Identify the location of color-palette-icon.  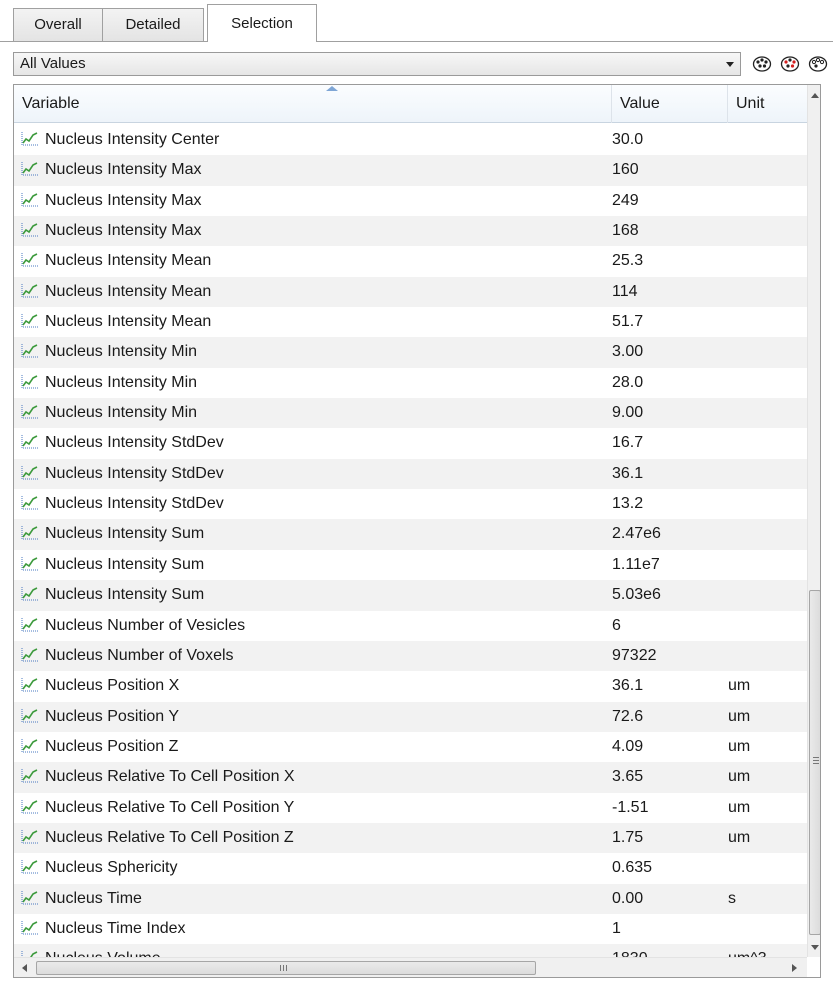
(762, 64).